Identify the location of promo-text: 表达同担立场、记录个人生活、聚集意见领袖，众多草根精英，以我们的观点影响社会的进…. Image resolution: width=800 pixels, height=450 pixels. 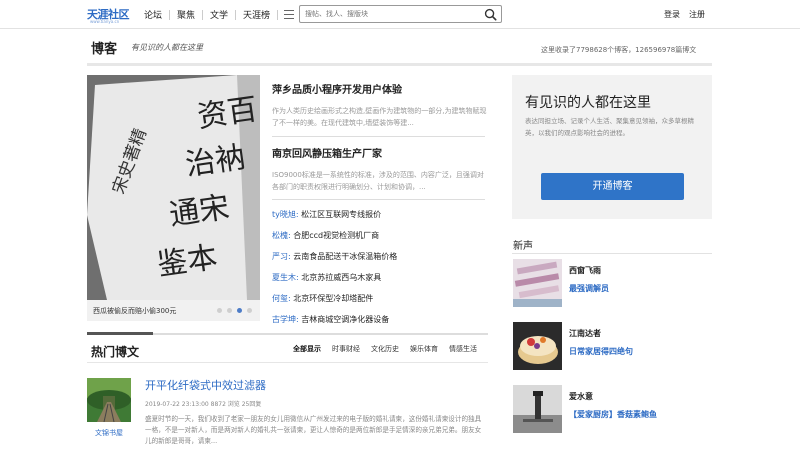
(609, 127).